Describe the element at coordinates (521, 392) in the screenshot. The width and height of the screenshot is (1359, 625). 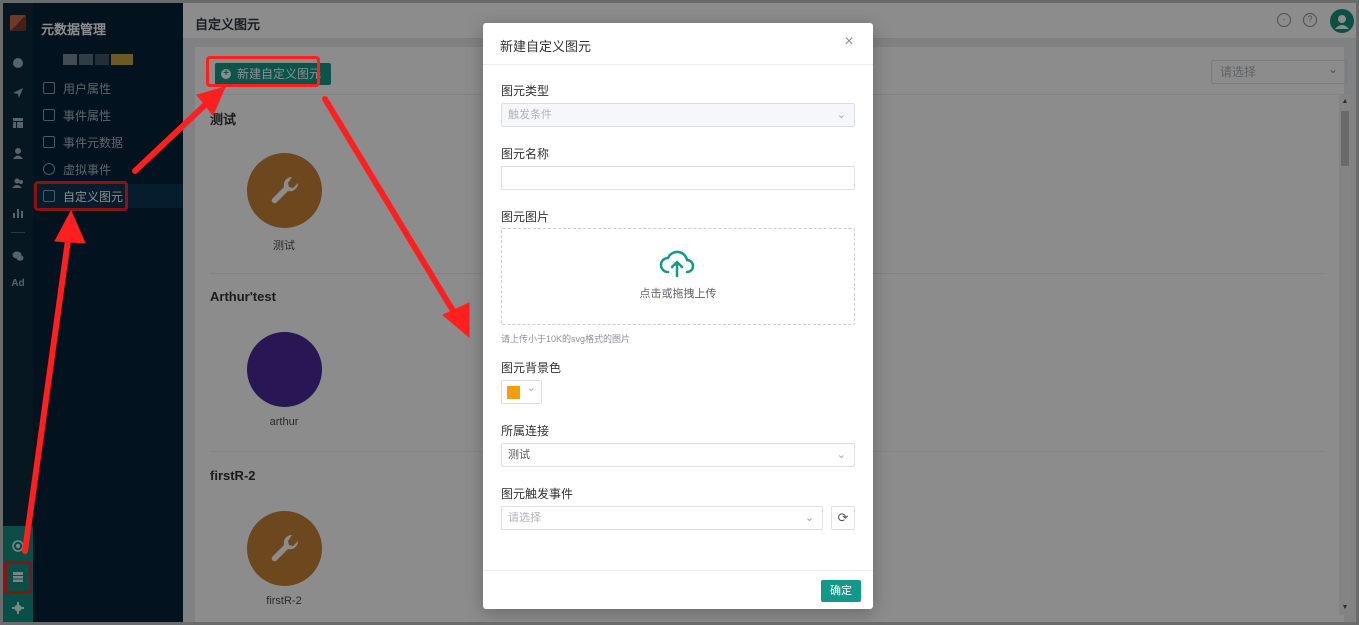
I see `bg-color-picker: ⌄` at that location.